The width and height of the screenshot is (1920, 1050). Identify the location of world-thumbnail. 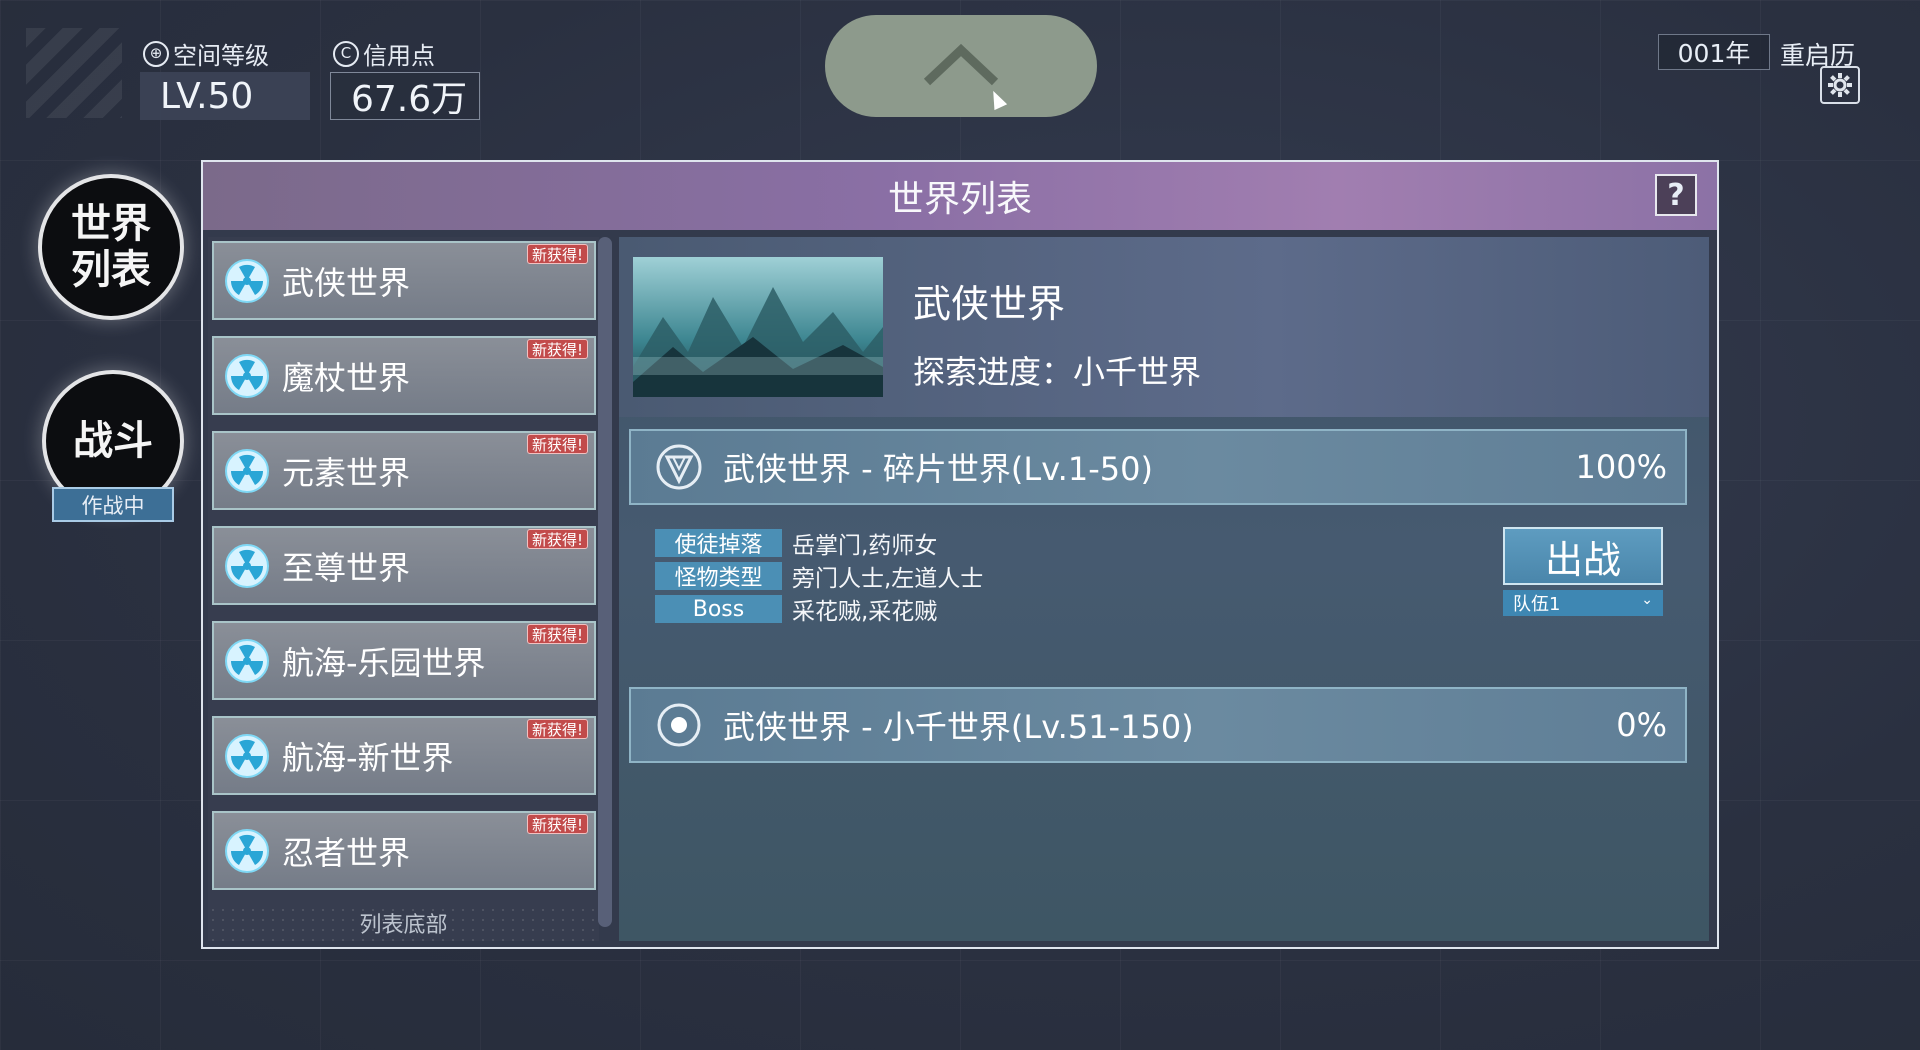
(758, 327).